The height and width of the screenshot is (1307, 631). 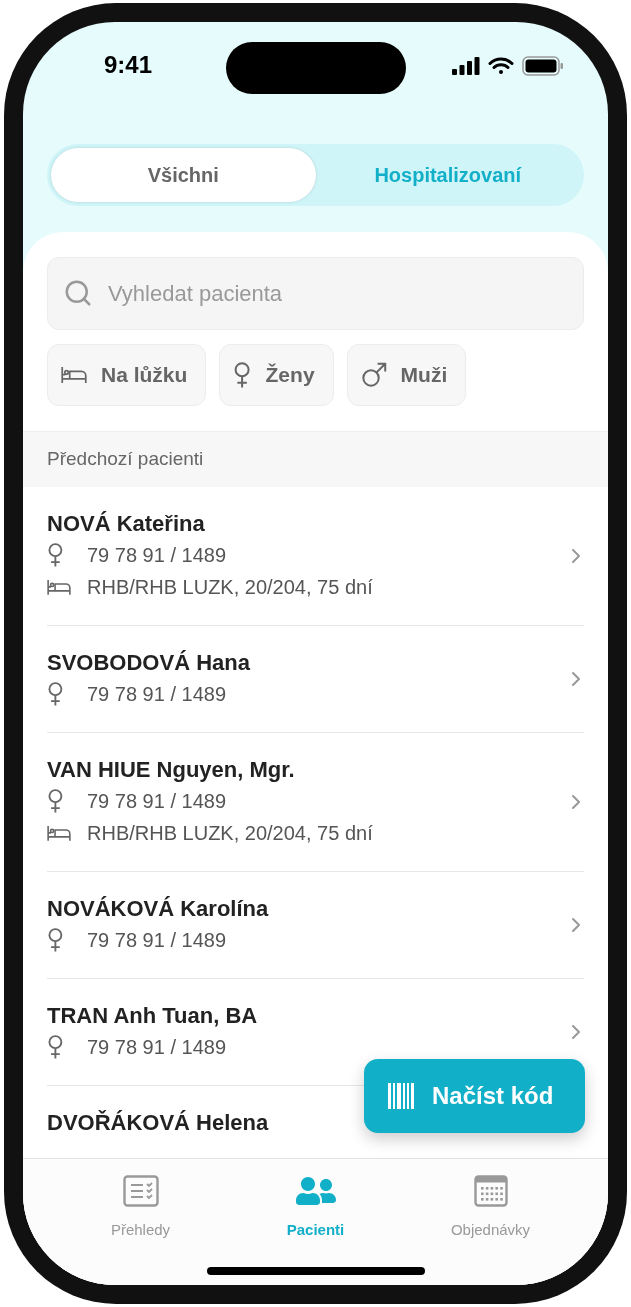 What do you see at coordinates (490, 1207) in the screenshot?
I see `tab-bar-item: Objednávky` at bounding box center [490, 1207].